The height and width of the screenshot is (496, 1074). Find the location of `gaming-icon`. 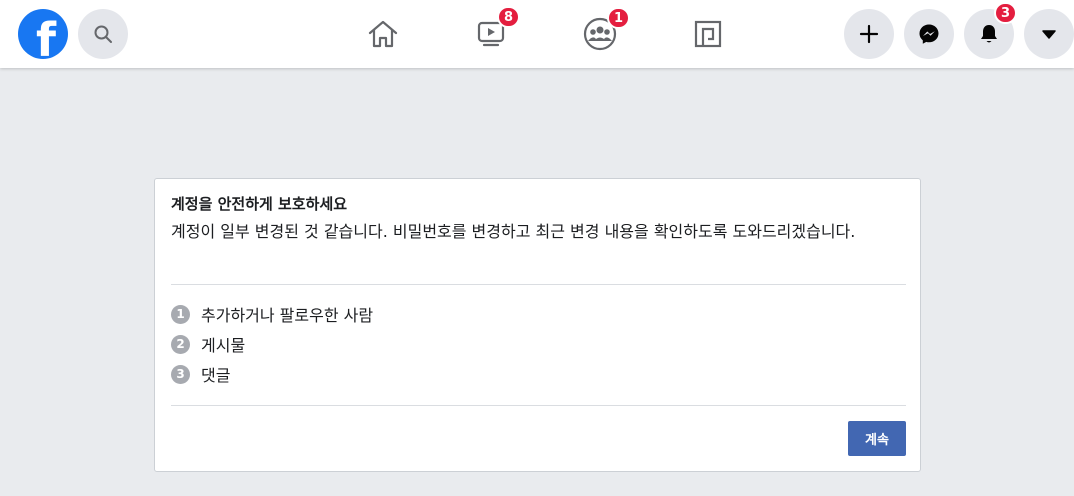

gaming-icon is located at coordinates (708, 34).